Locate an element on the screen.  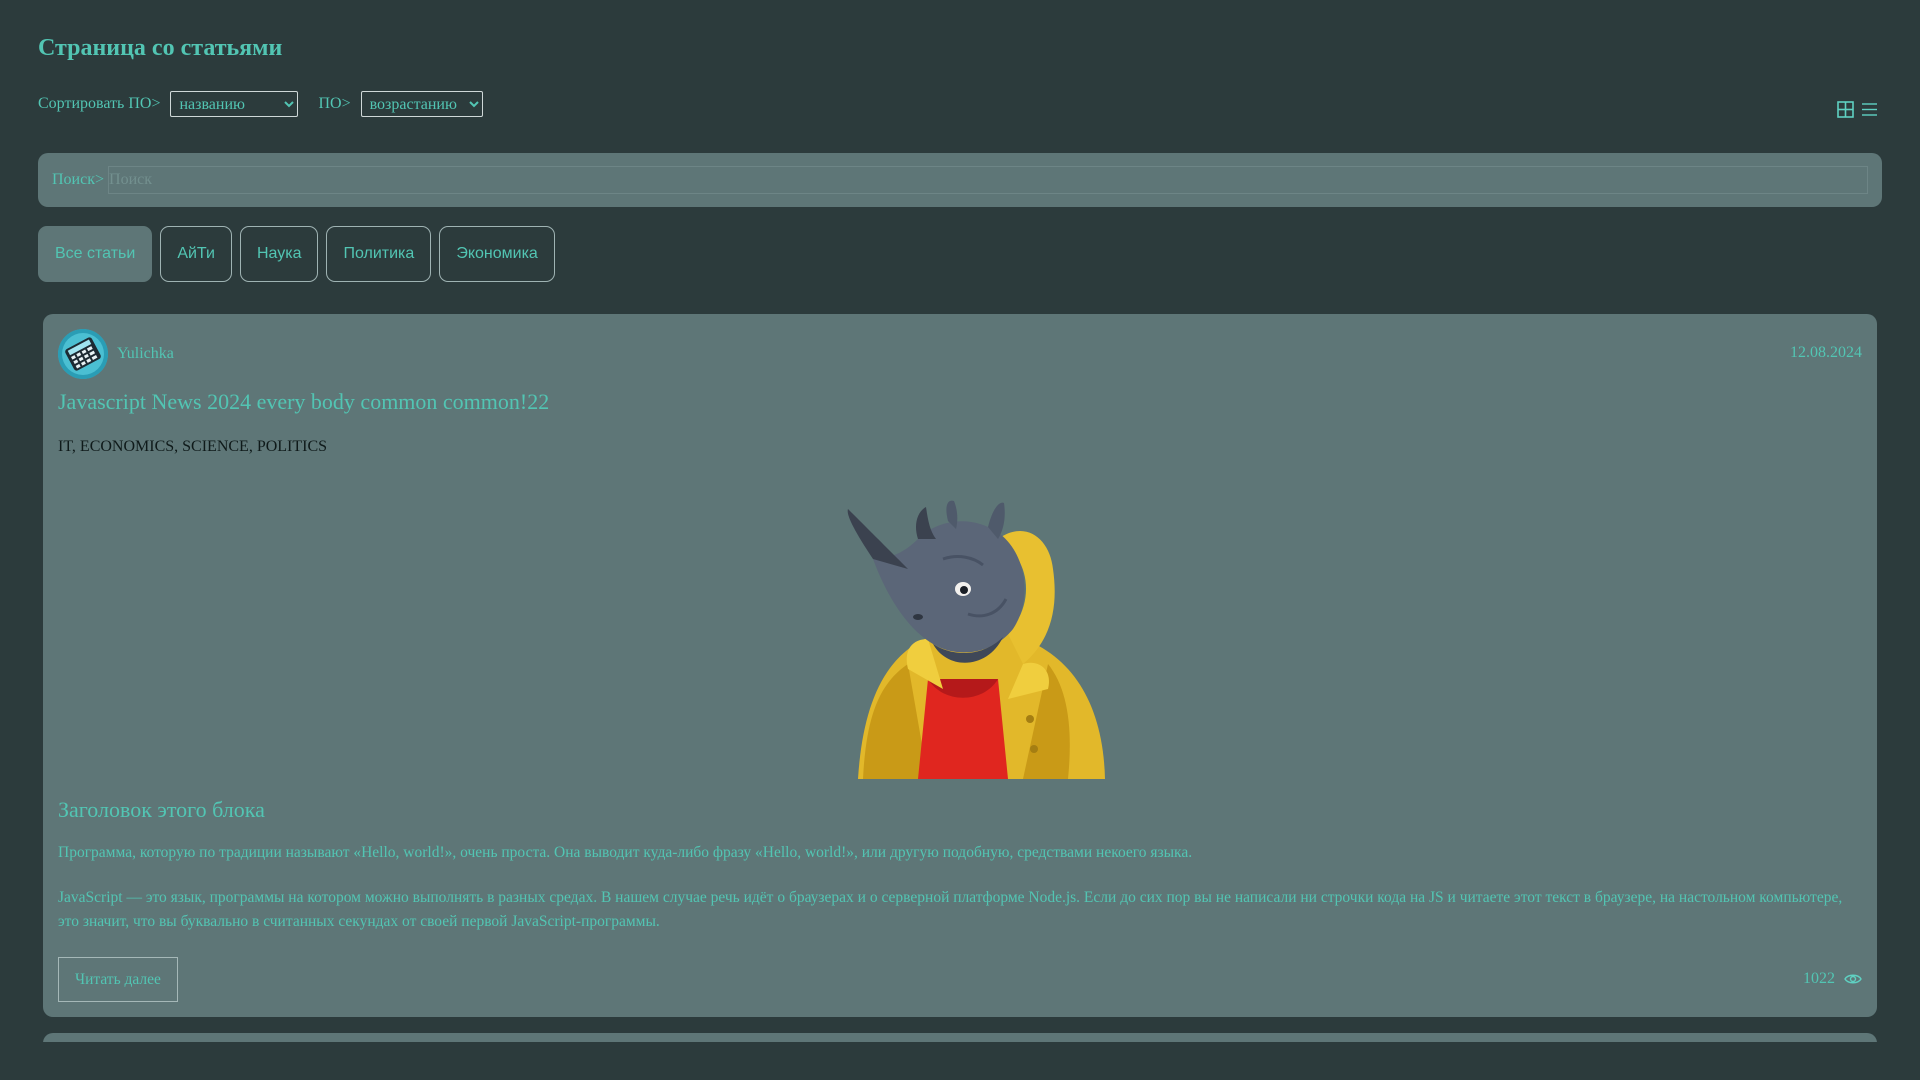
sort-order-select: возрастанию is located at coordinates (421, 104).